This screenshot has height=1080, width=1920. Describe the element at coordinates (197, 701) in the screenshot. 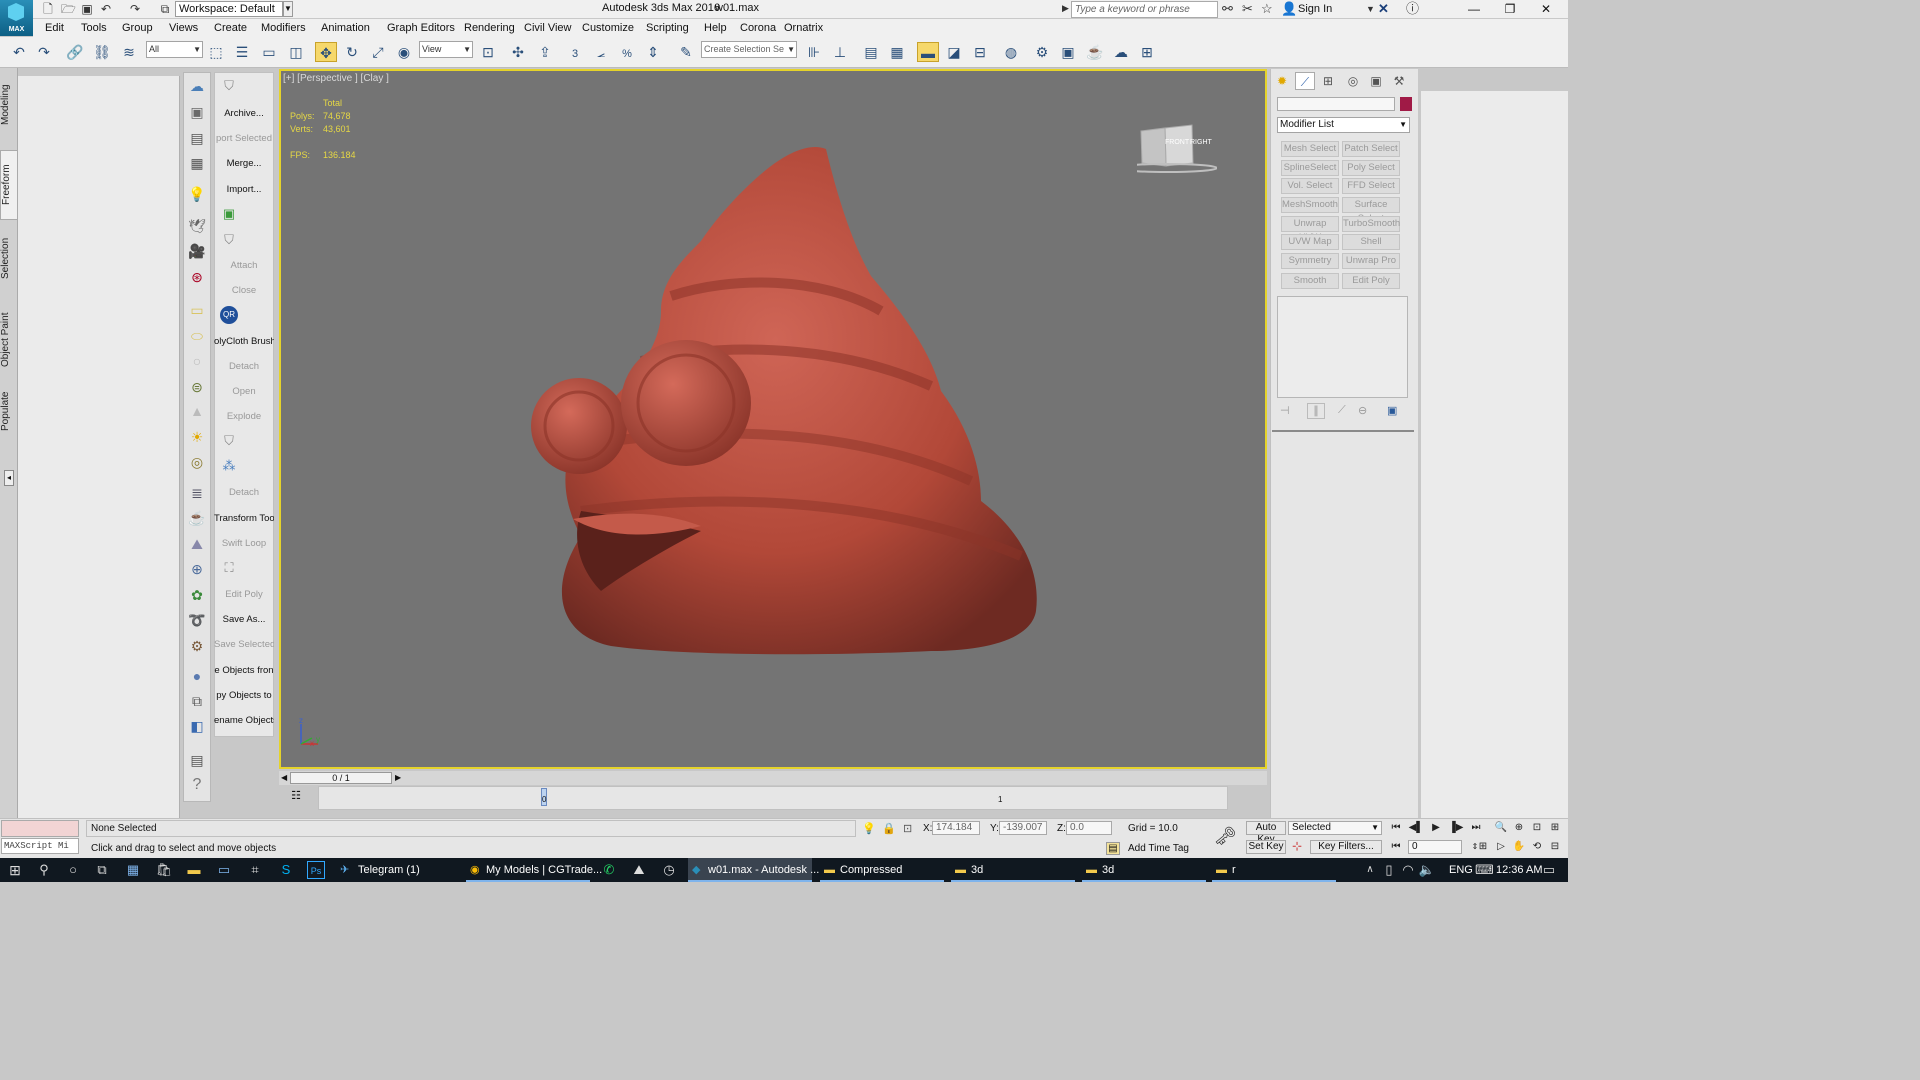

I see `copy-icon: ⧉` at that location.